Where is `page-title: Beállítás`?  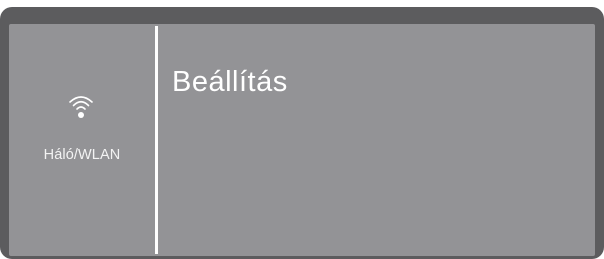
page-title: Beállítás is located at coordinates (230, 82).